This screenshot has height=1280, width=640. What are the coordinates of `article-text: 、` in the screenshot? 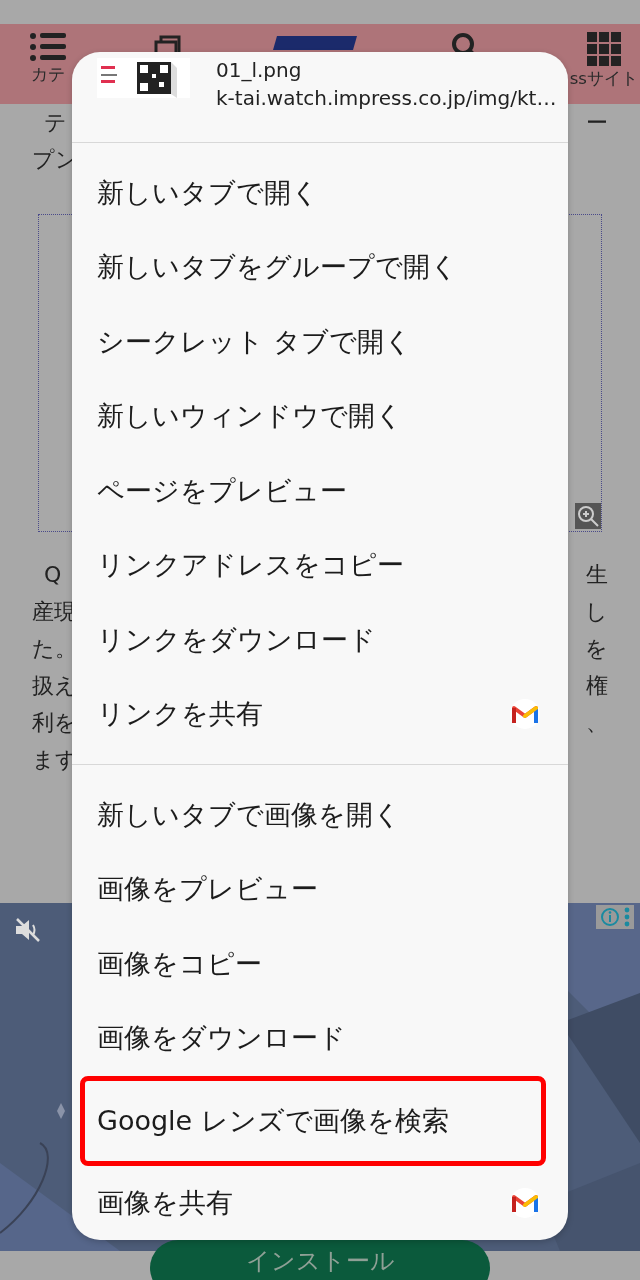 It's located at (597, 722).